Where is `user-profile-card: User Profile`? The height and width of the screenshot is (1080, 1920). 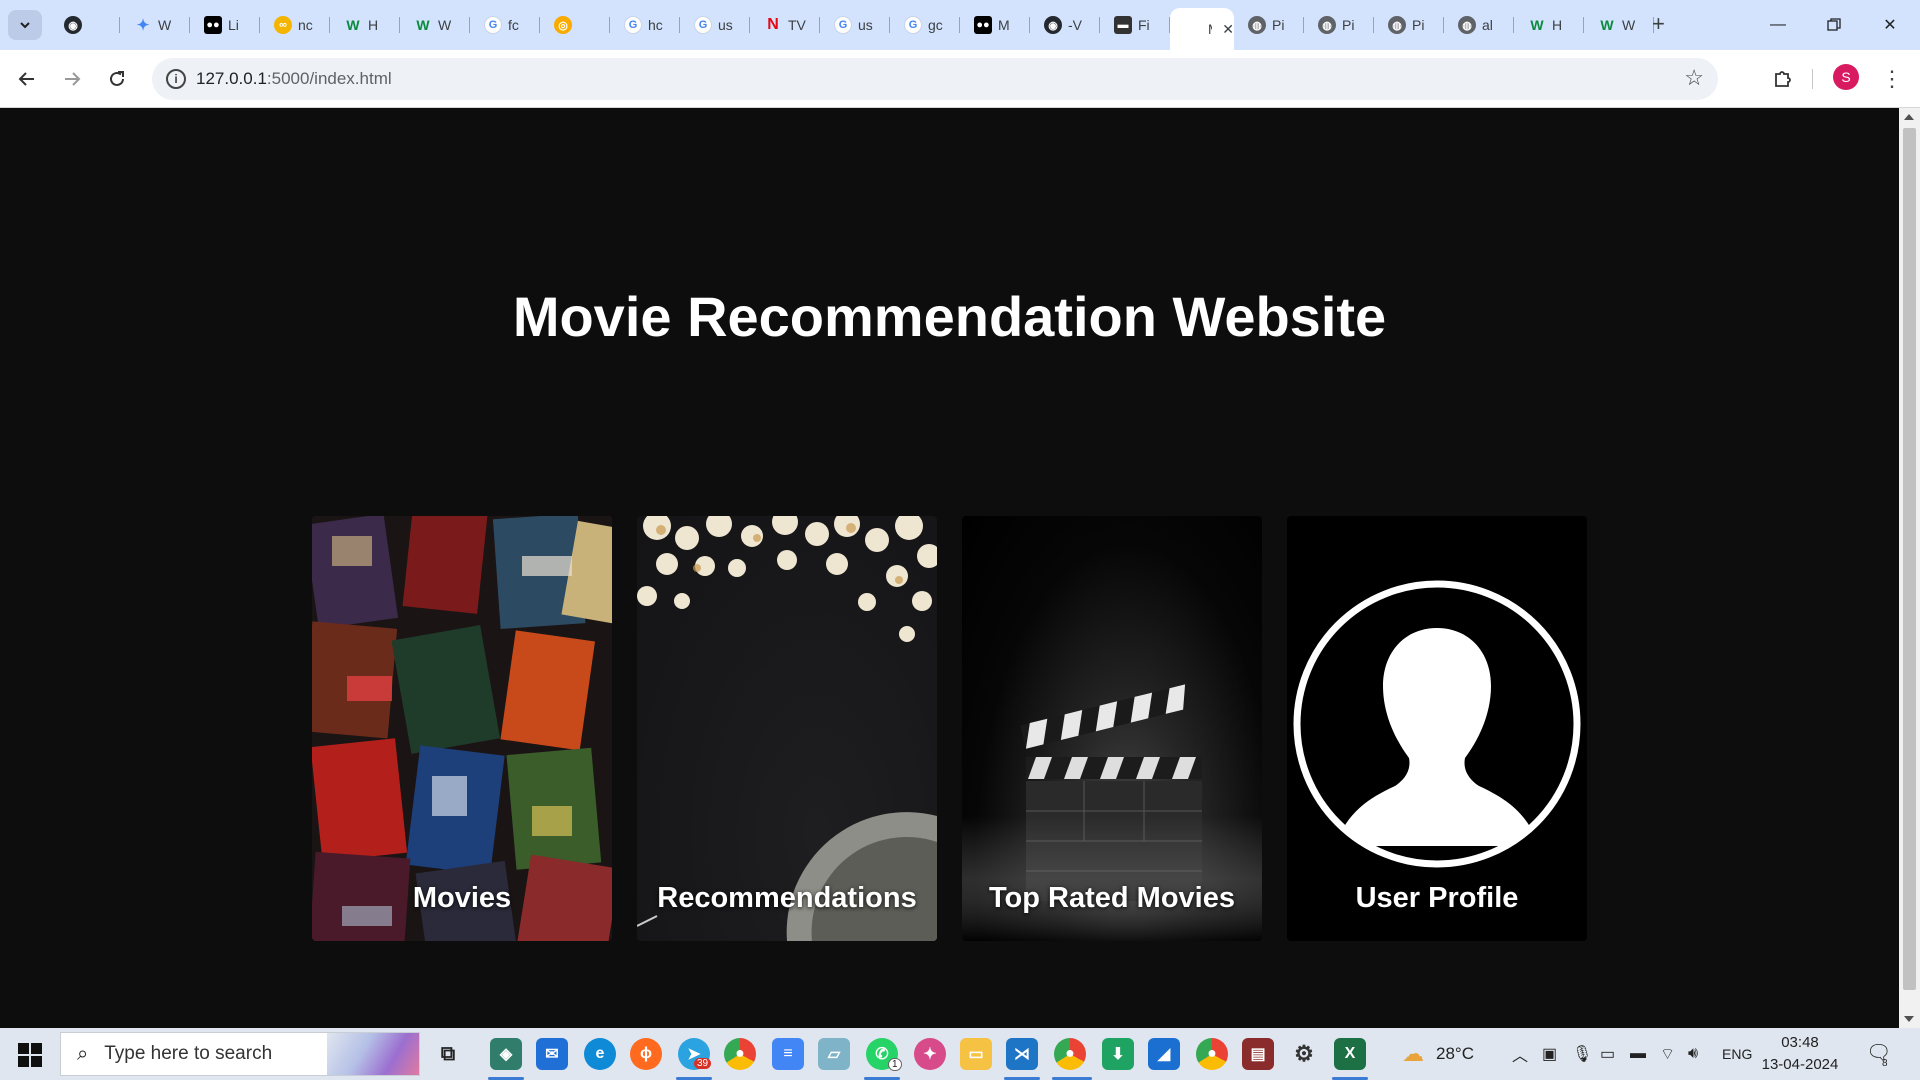 user-profile-card: User Profile is located at coordinates (1437, 728).